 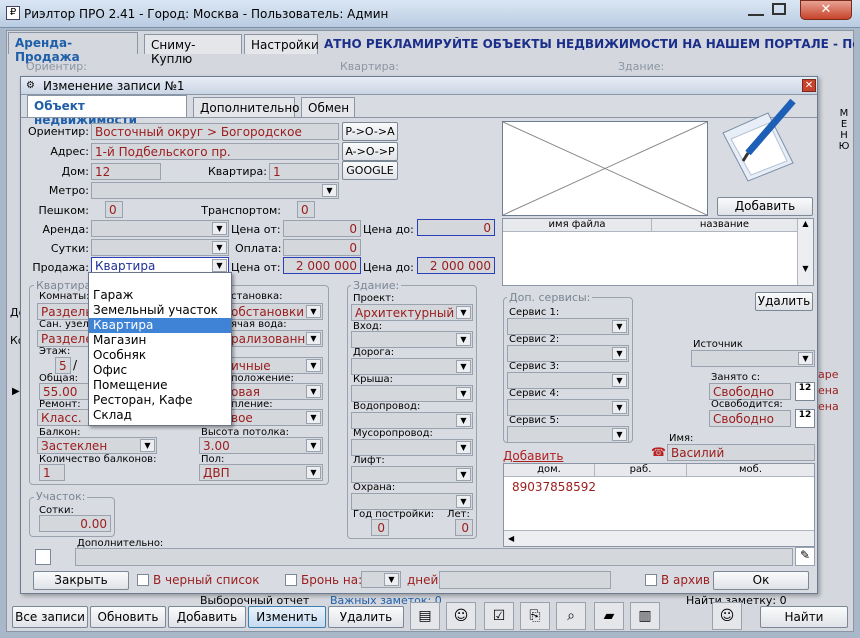 I want to click on osvob-field: Свободно, so click(x=750, y=418).